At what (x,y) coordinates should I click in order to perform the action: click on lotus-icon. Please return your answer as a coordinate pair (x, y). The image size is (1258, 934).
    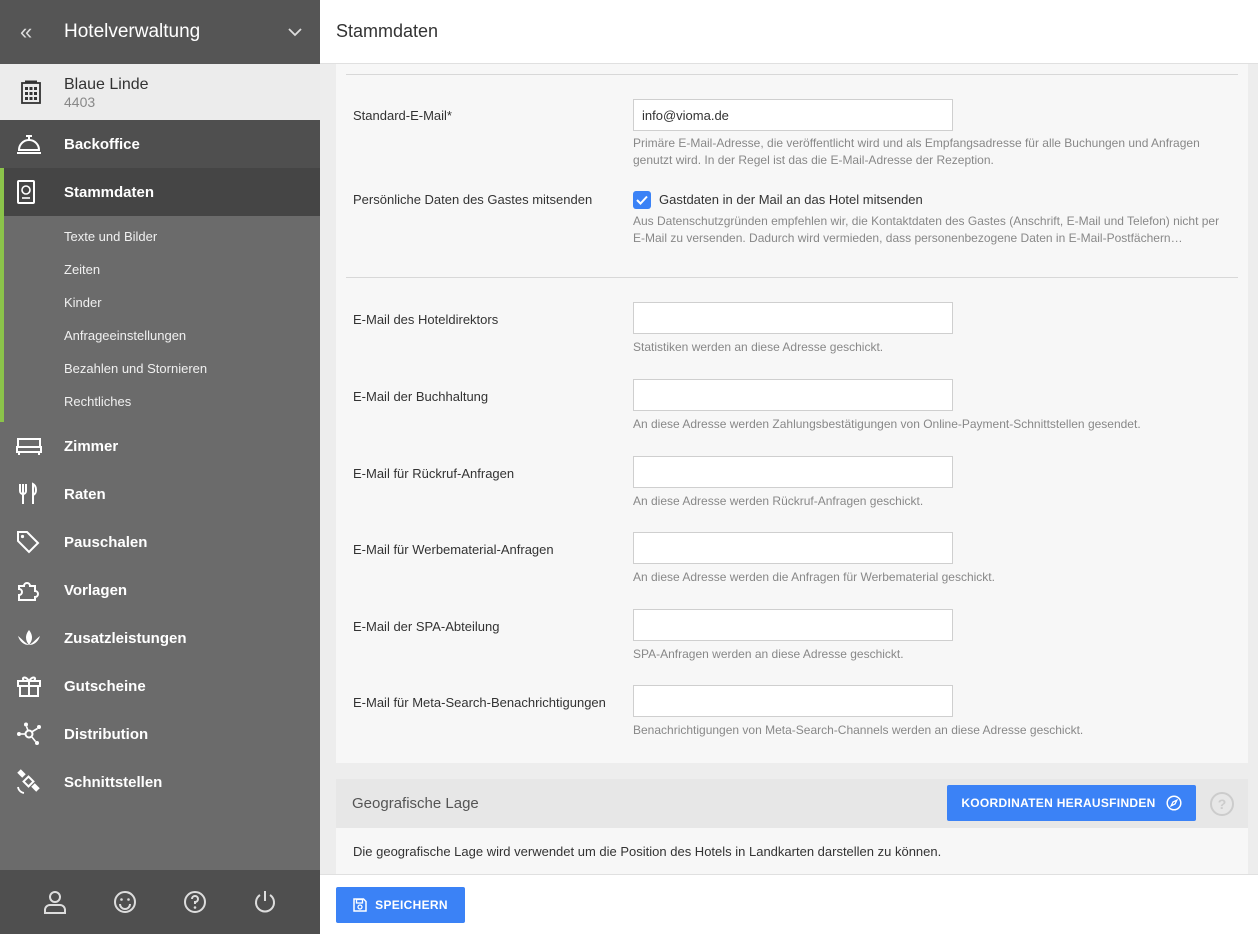
    Looking at the image, I should click on (40, 638).